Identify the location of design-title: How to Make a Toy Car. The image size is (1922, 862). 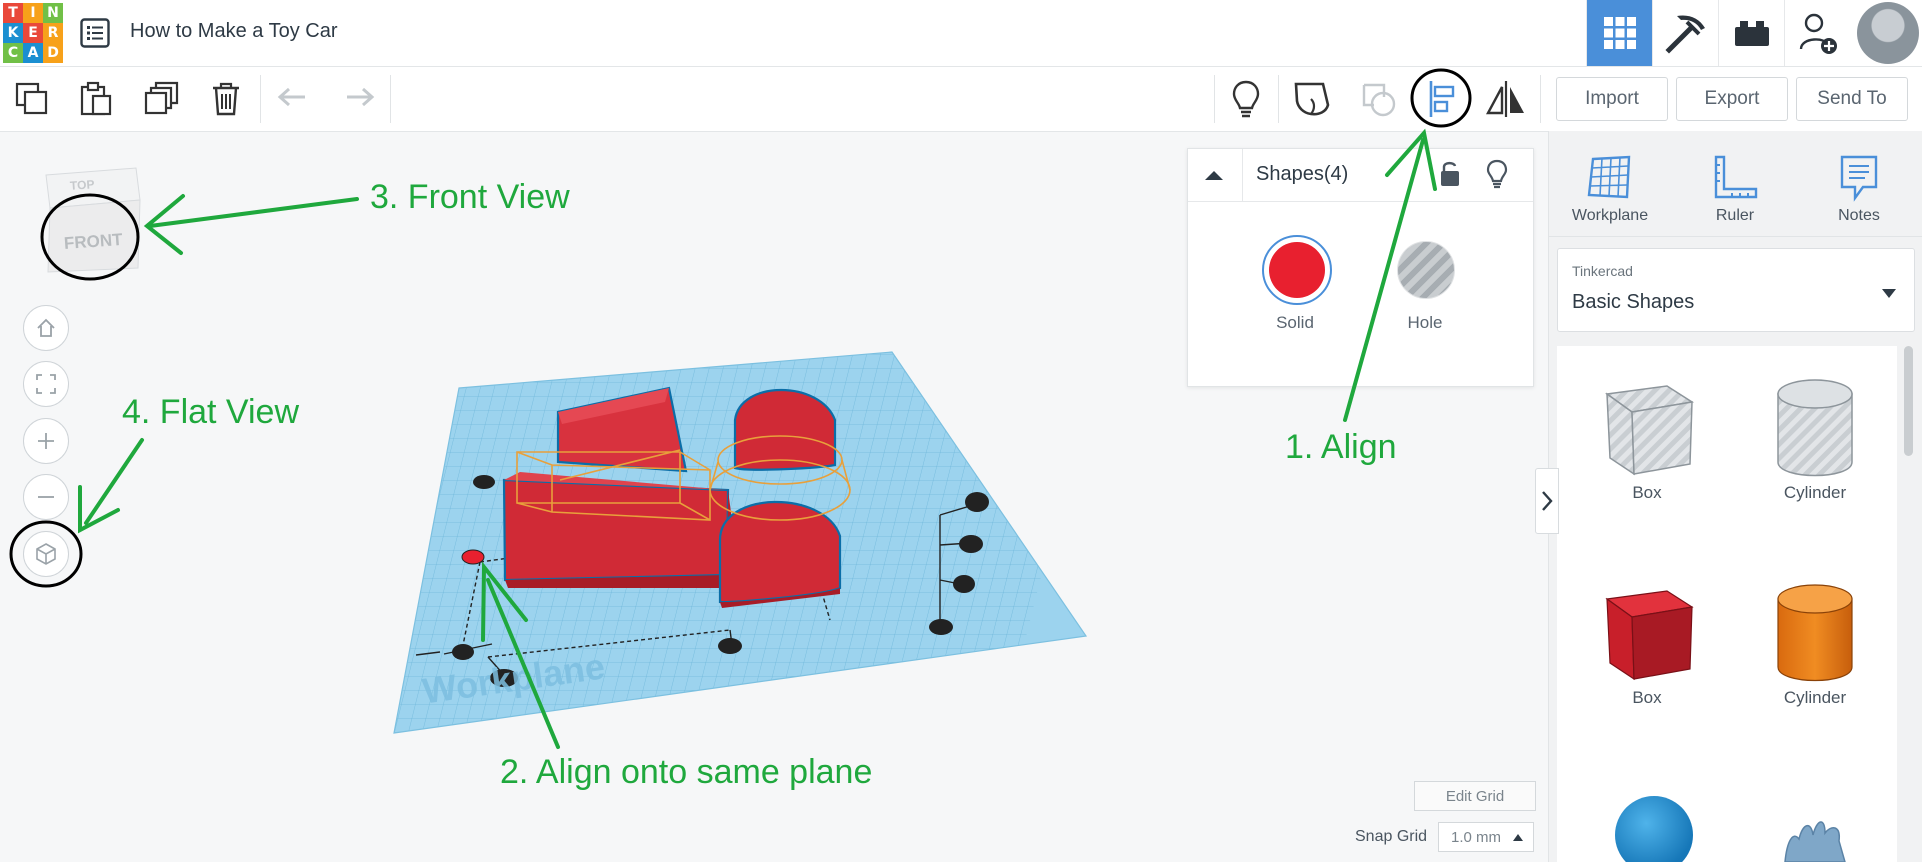
(234, 31).